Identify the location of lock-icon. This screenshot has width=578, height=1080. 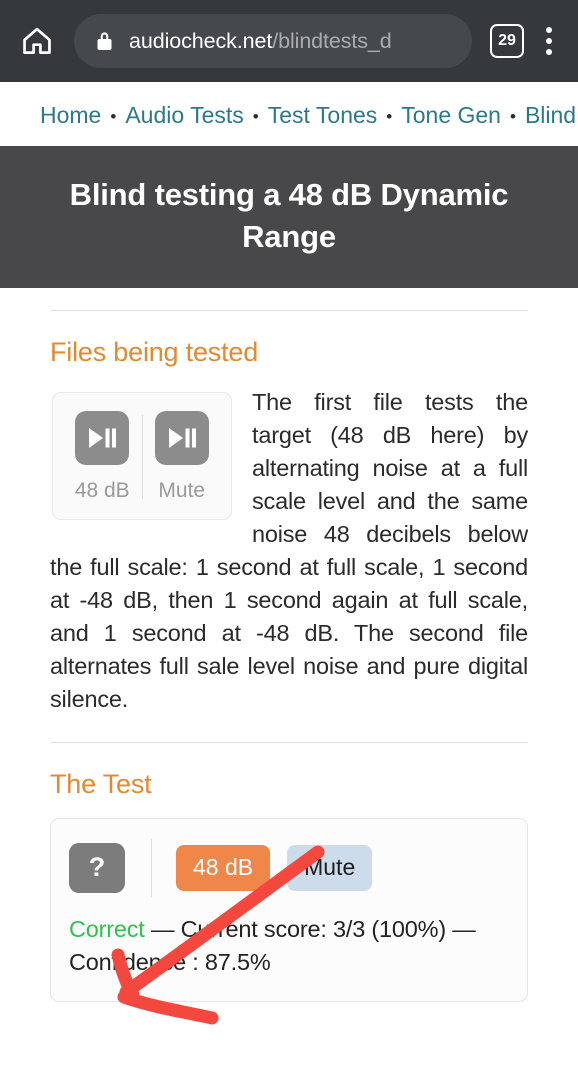
(104, 41).